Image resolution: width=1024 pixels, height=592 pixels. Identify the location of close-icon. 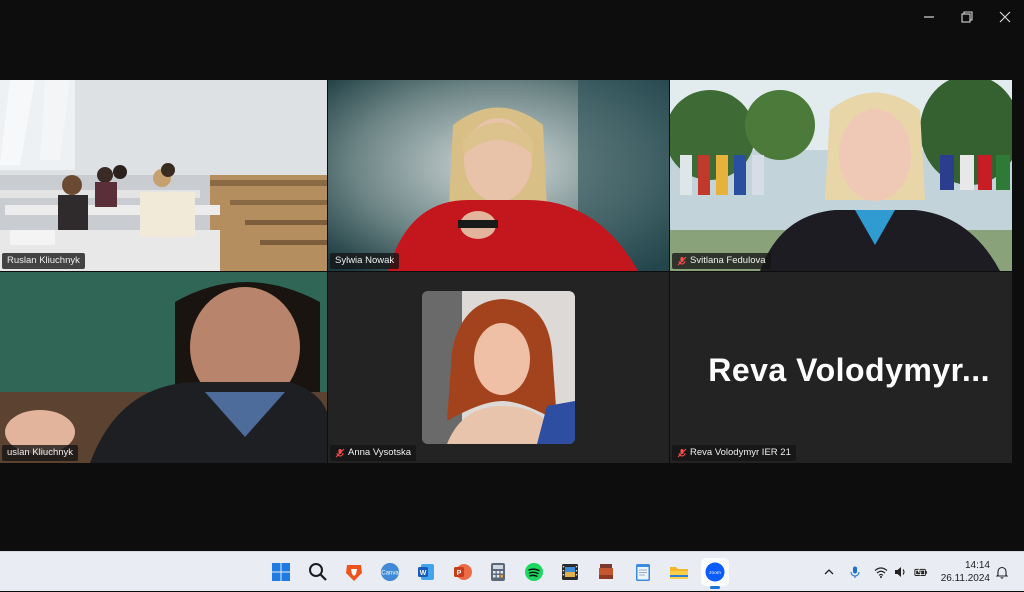
(1005, 17).